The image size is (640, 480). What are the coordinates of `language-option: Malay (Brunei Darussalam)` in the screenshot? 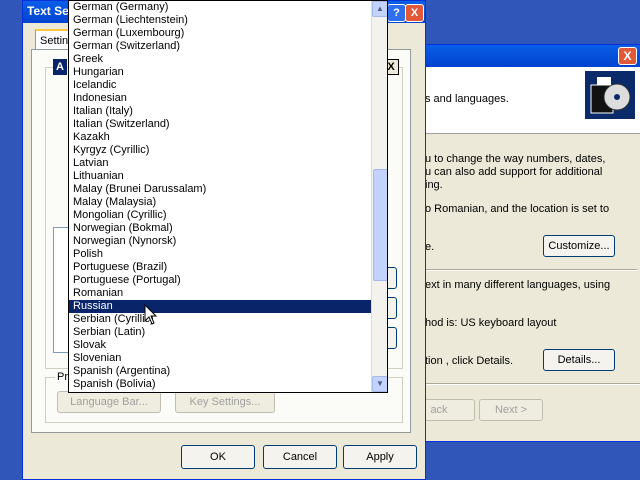 It's located at (220, 189).